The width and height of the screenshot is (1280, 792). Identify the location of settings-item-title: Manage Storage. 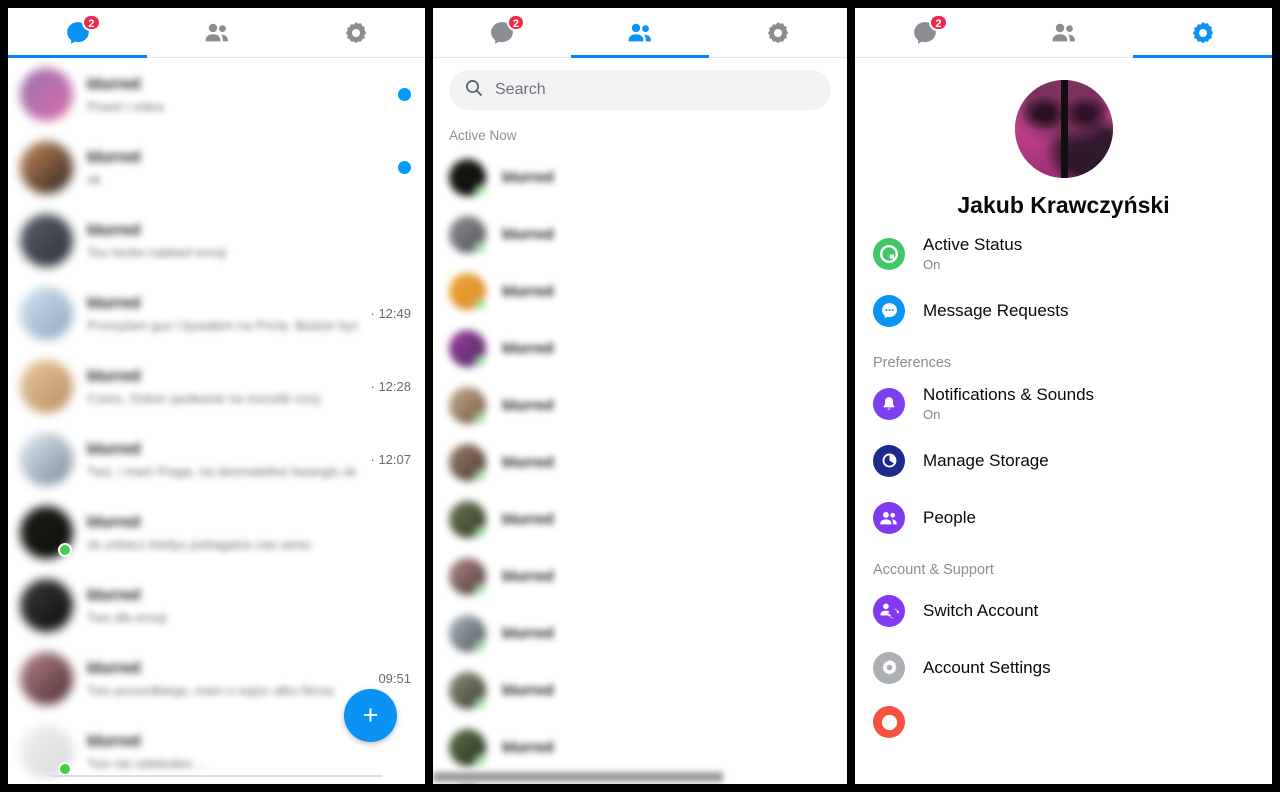
(986, 460).